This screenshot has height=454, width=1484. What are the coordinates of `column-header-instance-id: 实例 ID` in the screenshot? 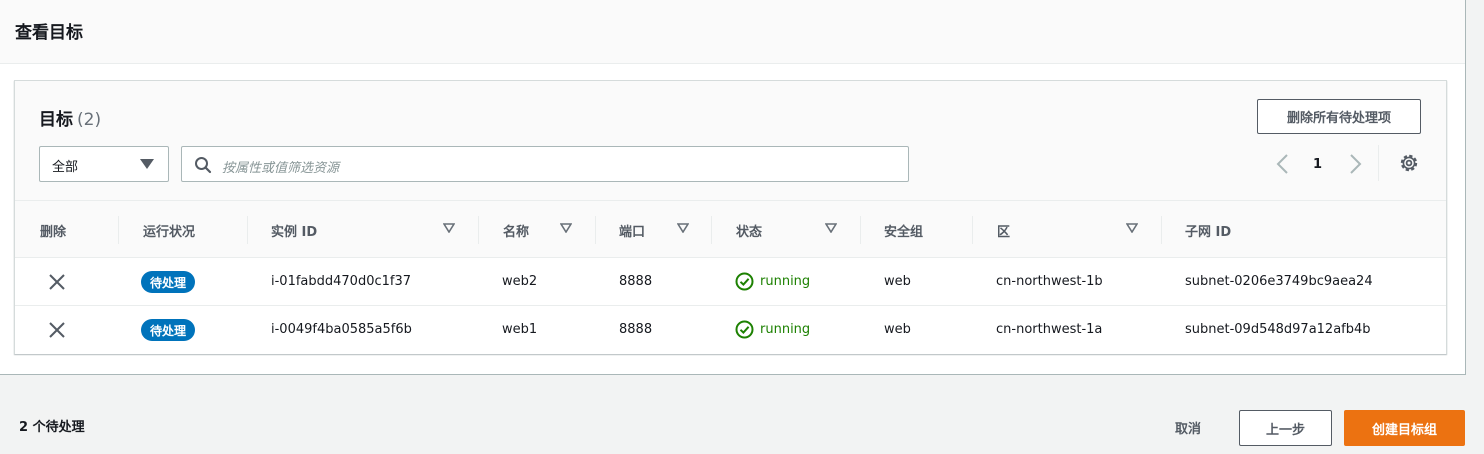 It's located at (294, 230).